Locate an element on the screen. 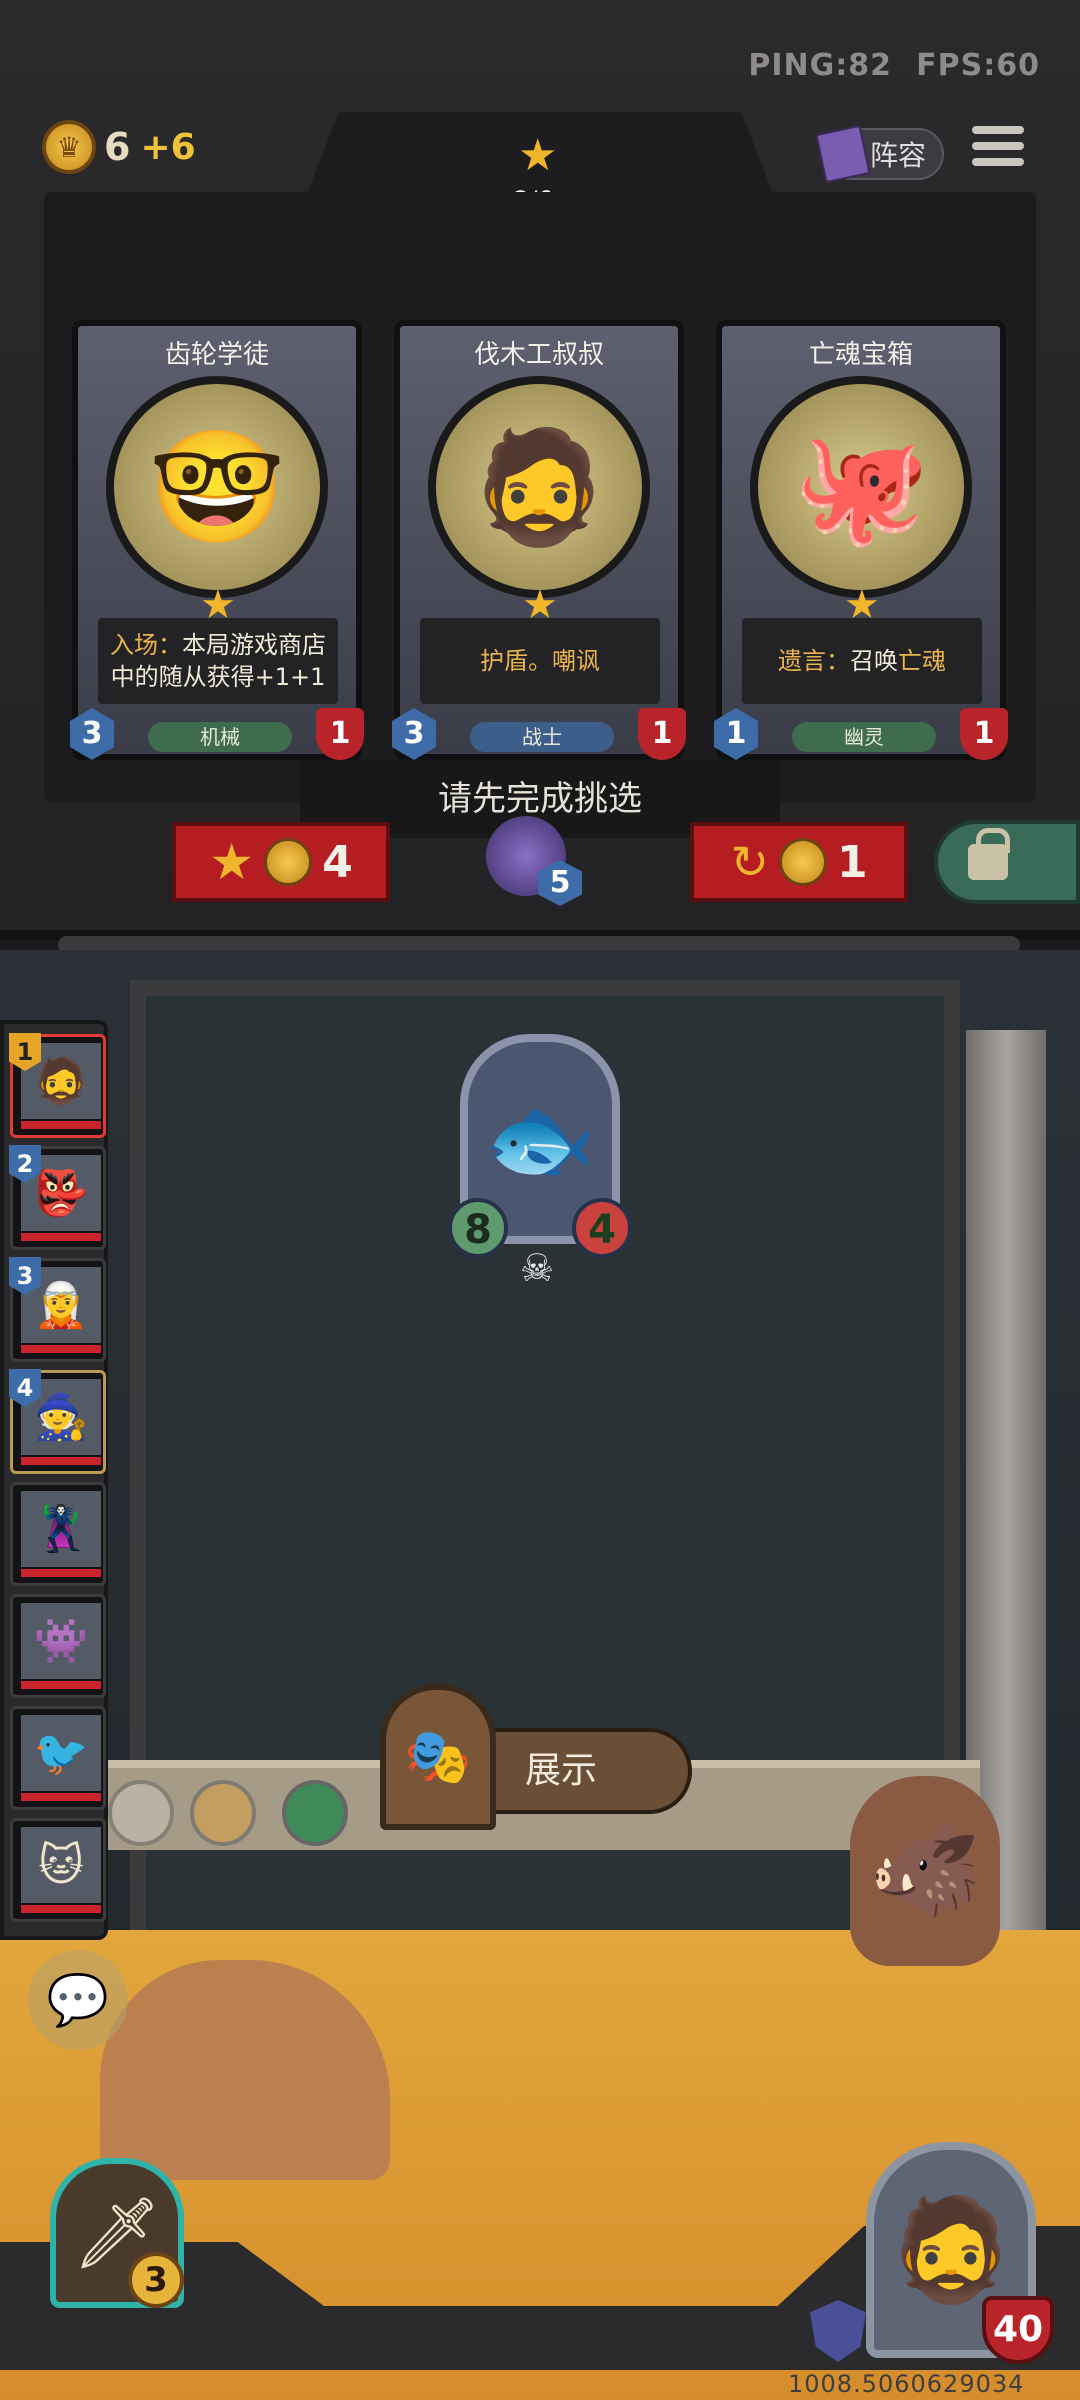  star-icon: ★ is located at coordinates (538, 155).